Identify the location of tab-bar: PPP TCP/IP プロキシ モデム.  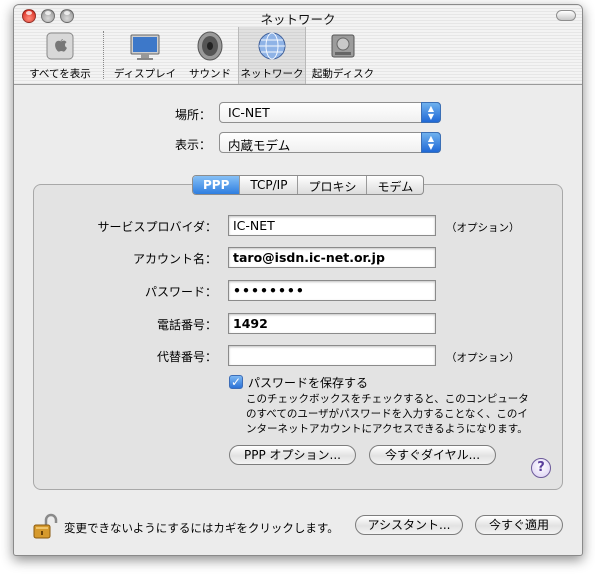
(308, 185).